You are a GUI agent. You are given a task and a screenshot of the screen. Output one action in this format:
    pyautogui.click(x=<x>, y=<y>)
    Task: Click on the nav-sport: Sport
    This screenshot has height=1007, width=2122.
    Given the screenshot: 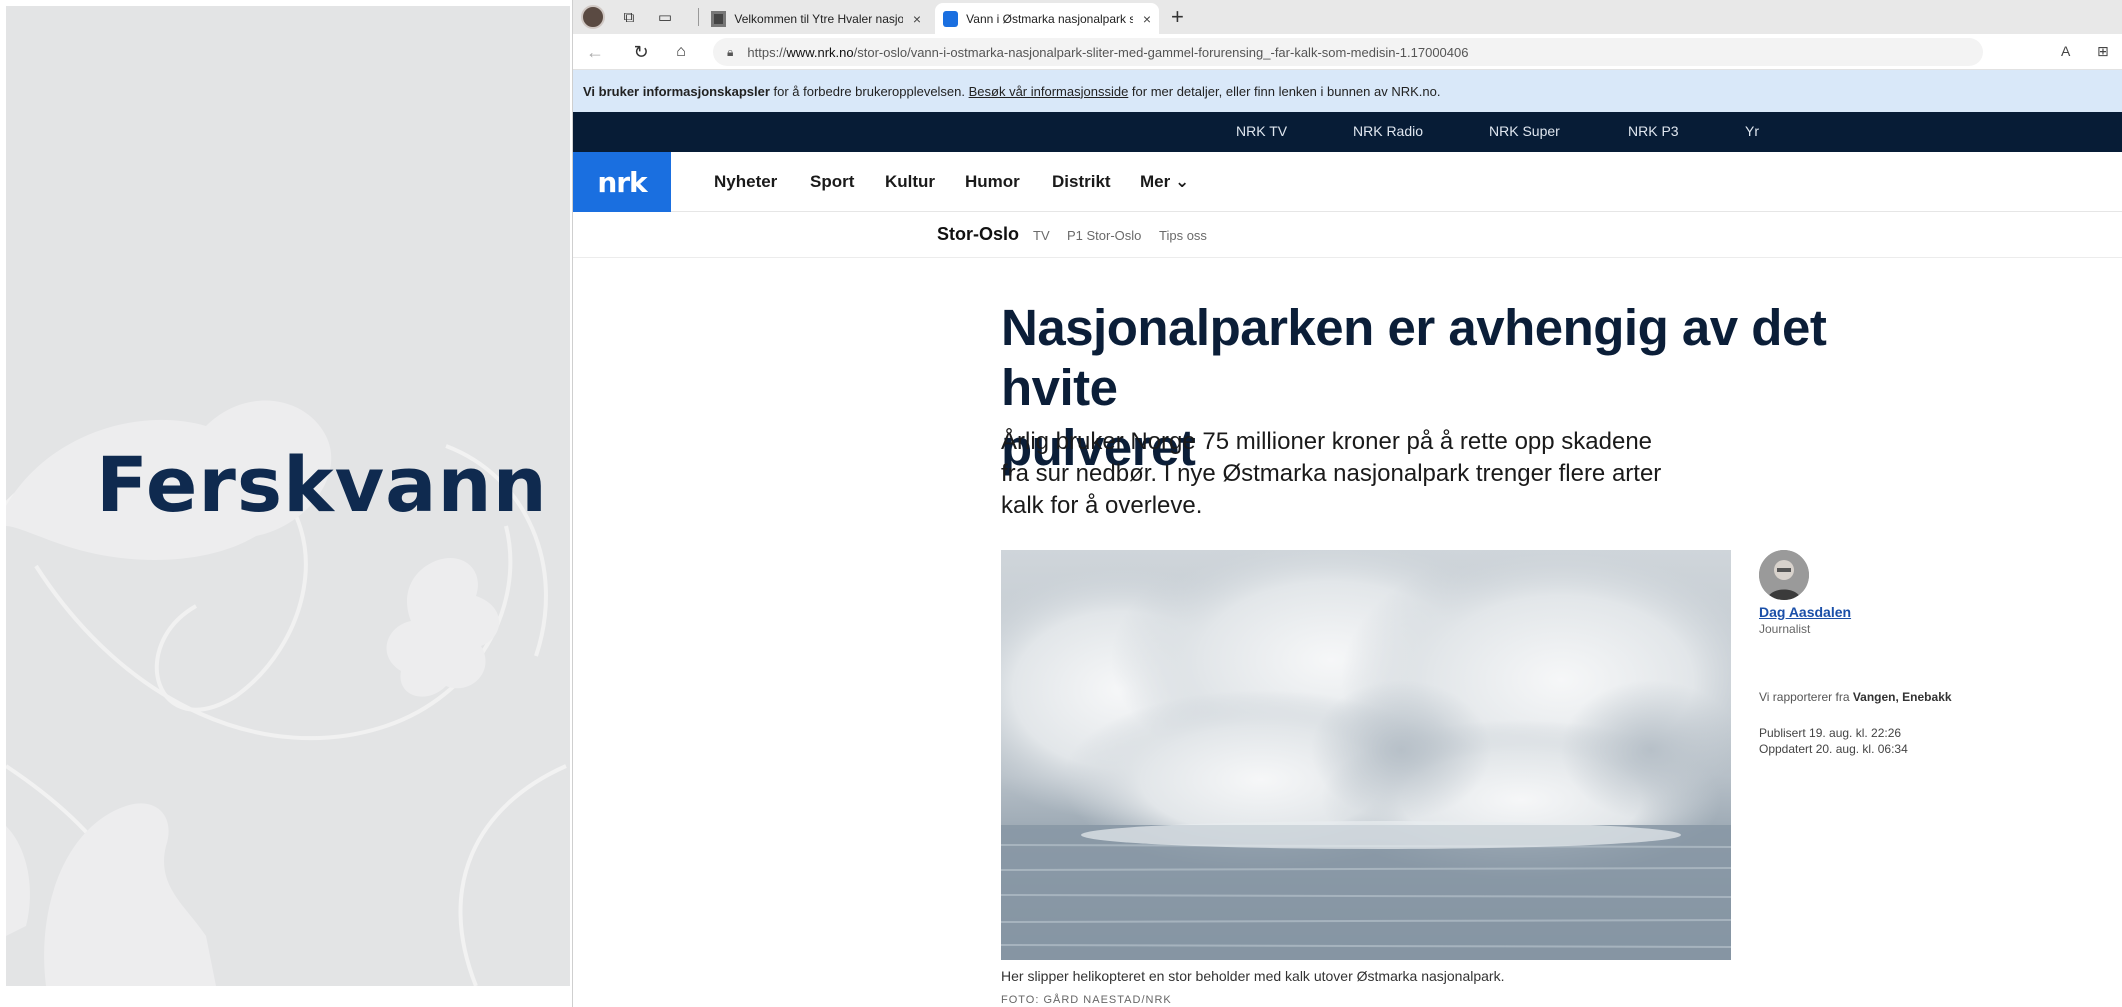 What is the action you would take?
    pyautogui.click(x=832, y=182)
    